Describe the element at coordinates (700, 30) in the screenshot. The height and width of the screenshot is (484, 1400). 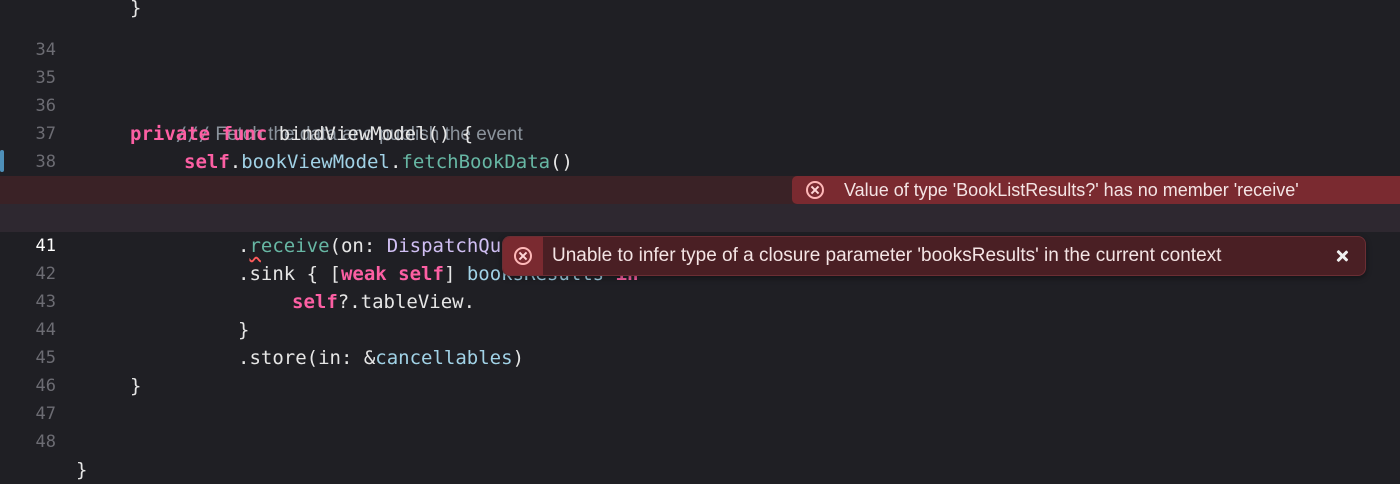
I see `code-line-34: 34 }` at that location.